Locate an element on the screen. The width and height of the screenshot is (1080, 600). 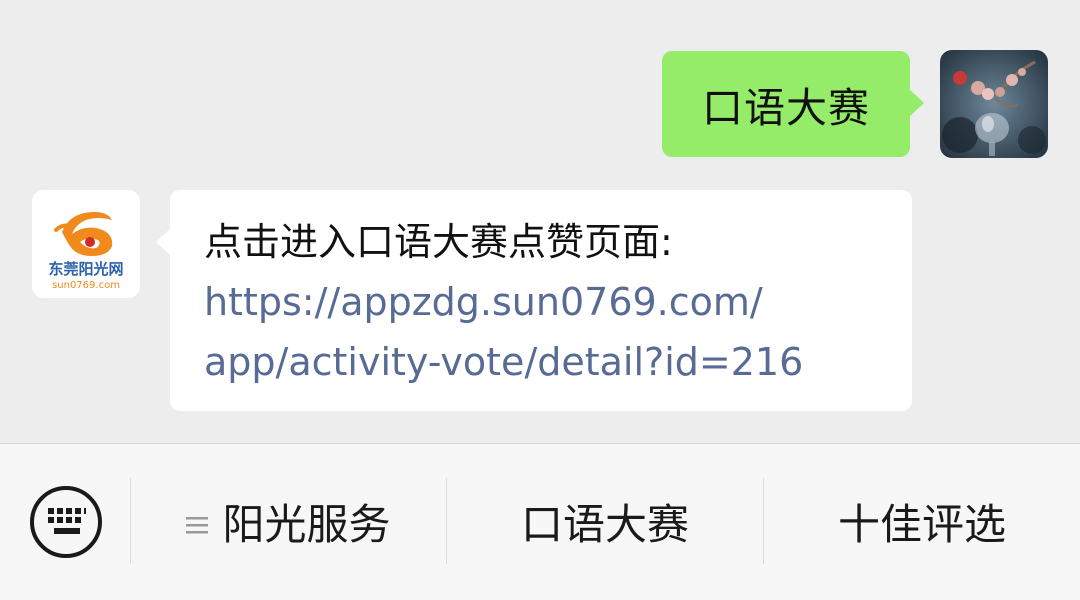
menu-item-top-ten-selection: 十佳评选 is located at coordinates (922, 521).